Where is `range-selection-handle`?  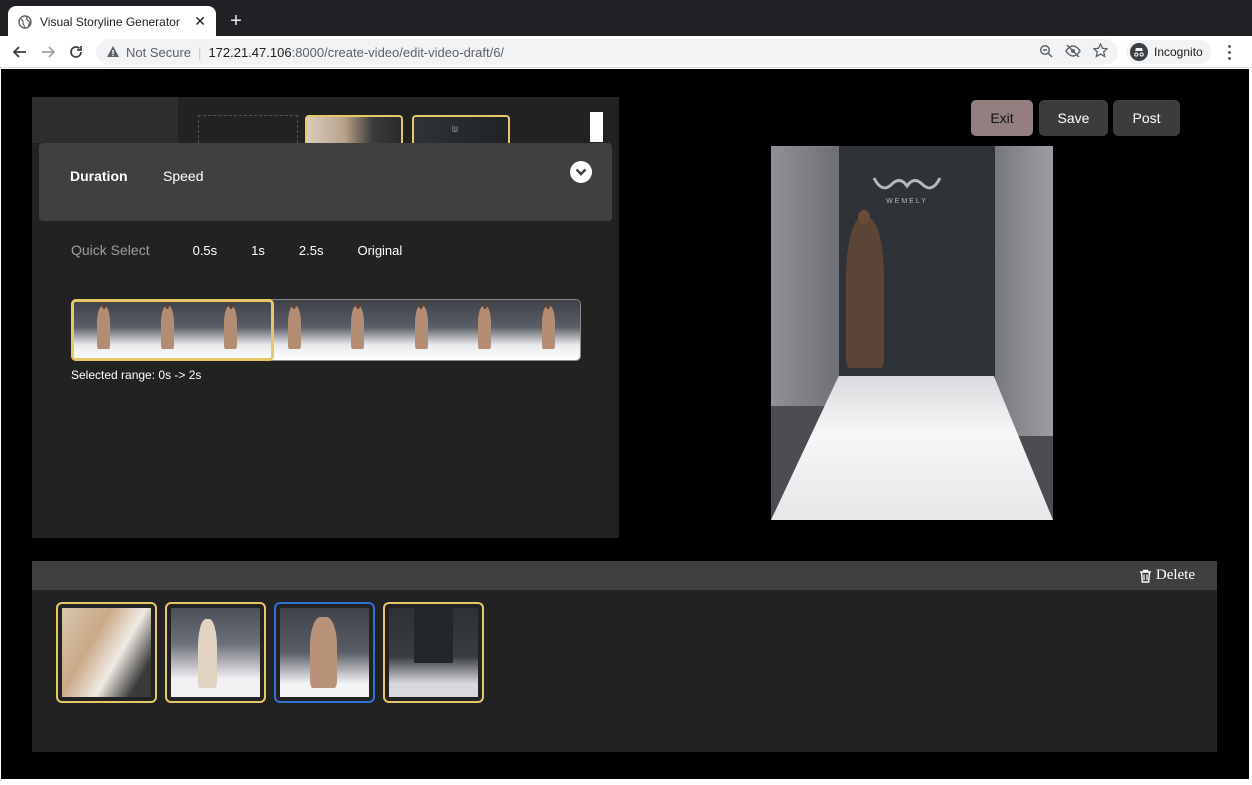
range-selection-handle is located at coordinates (172, 330).